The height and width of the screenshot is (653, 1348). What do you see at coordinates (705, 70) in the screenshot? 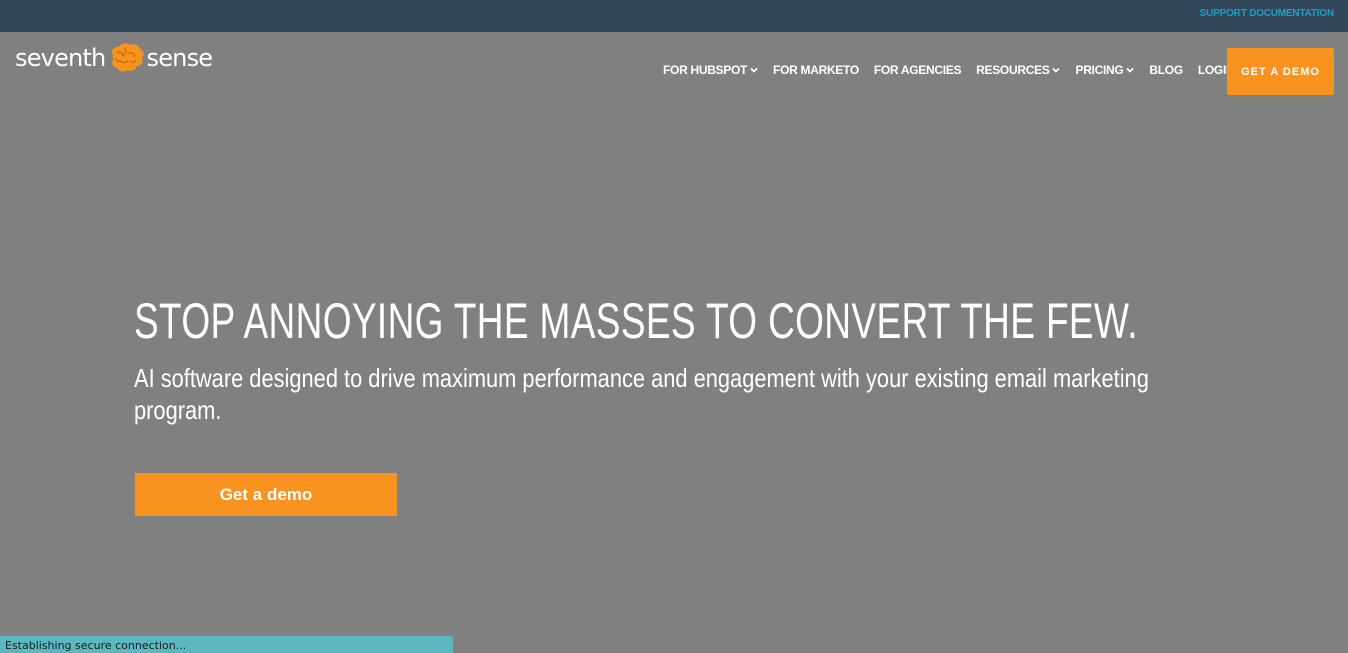
I see `nav-label: FOR HUBSPOT` at bounding box center [705, 70].